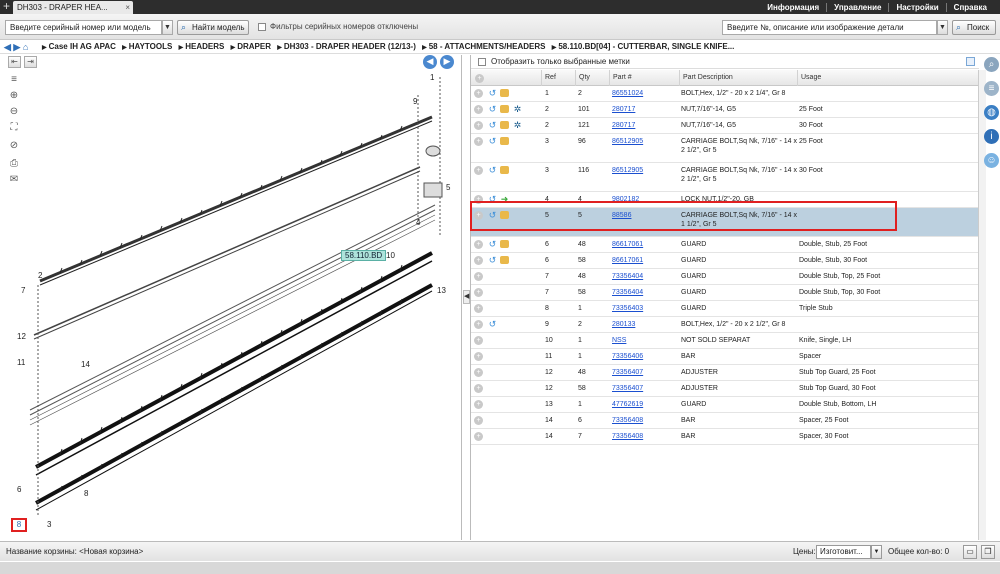  Describe the element at coordinates (21, 362) in the screenshot. I see `diagram-label-11: 11` at that location.